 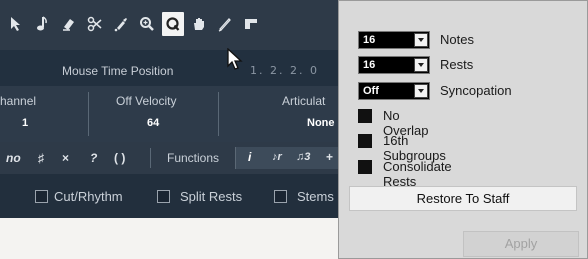 I want to click on info-icon: i, so click(x=249, y=157).